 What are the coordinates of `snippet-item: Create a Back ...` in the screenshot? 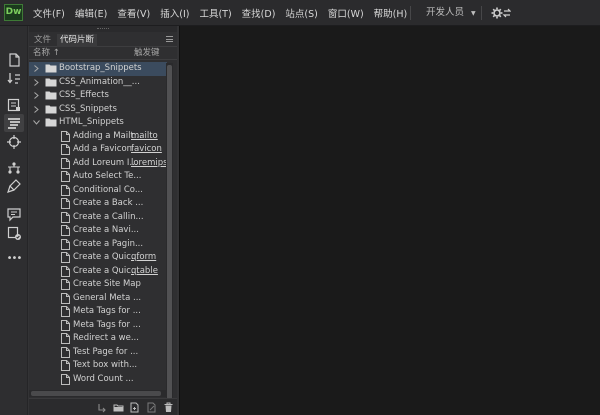 It's located at (98, 204).